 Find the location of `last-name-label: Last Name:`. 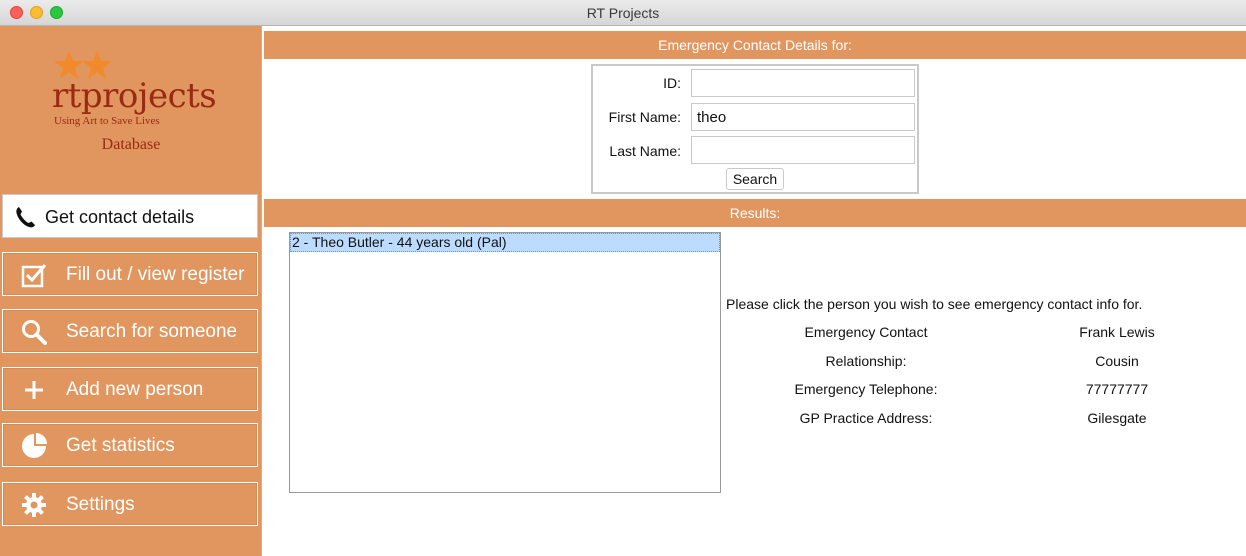

last-name-label: Last Name: is located at coordinates (645, 151).